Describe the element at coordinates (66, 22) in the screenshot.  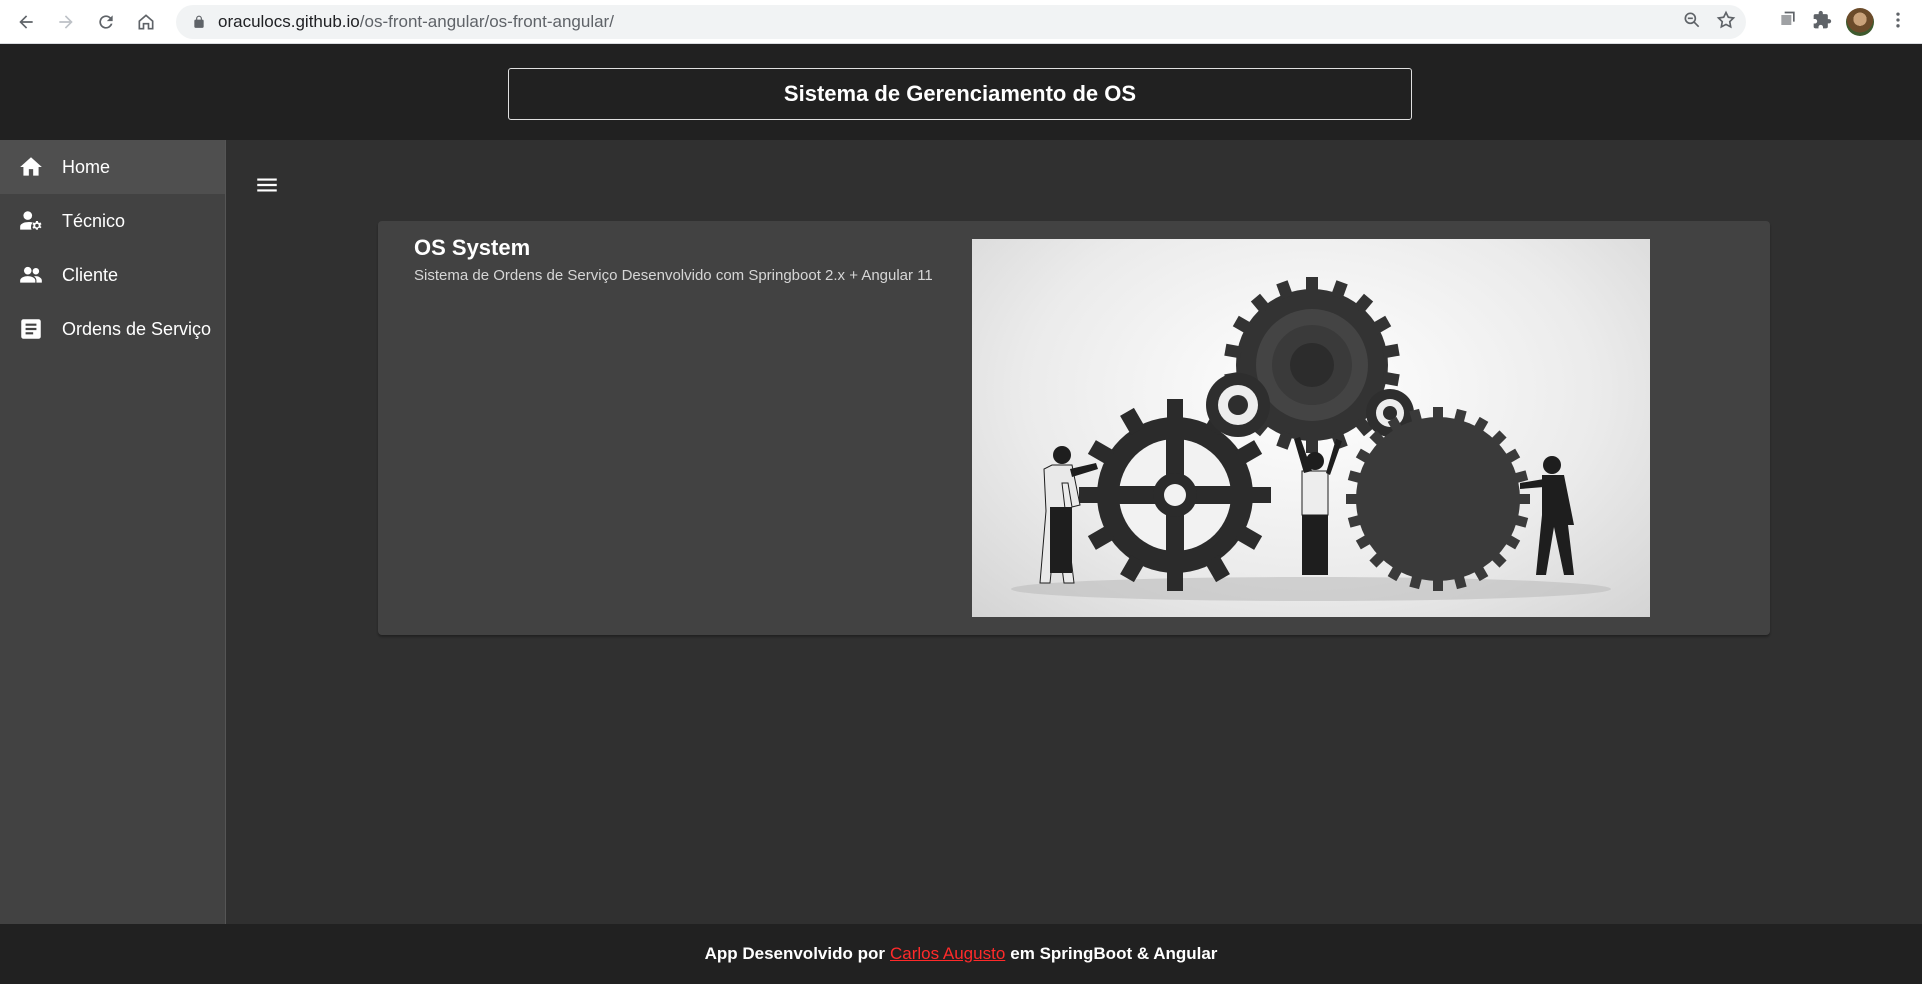
I see `forward-icon` at that location.